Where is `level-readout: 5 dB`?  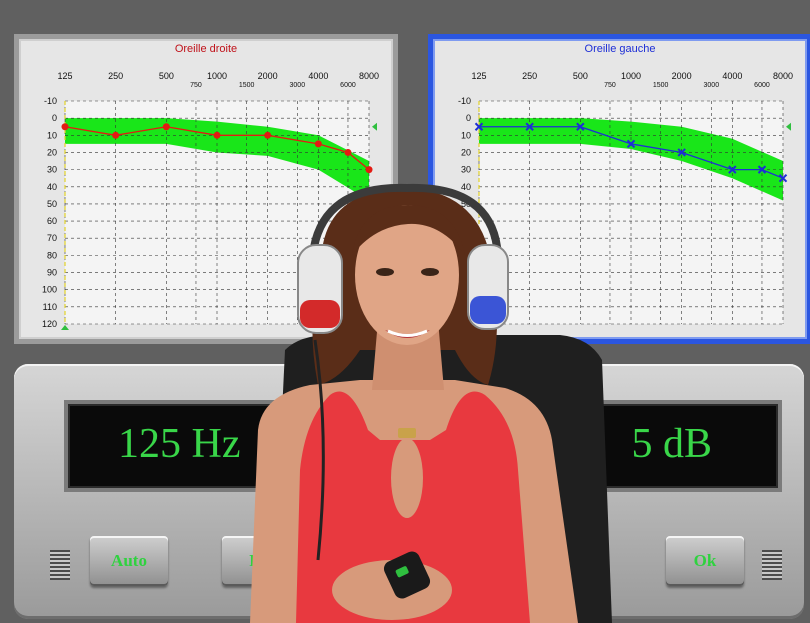 level-readout: 5 dB is located at coordinates (671, 444).